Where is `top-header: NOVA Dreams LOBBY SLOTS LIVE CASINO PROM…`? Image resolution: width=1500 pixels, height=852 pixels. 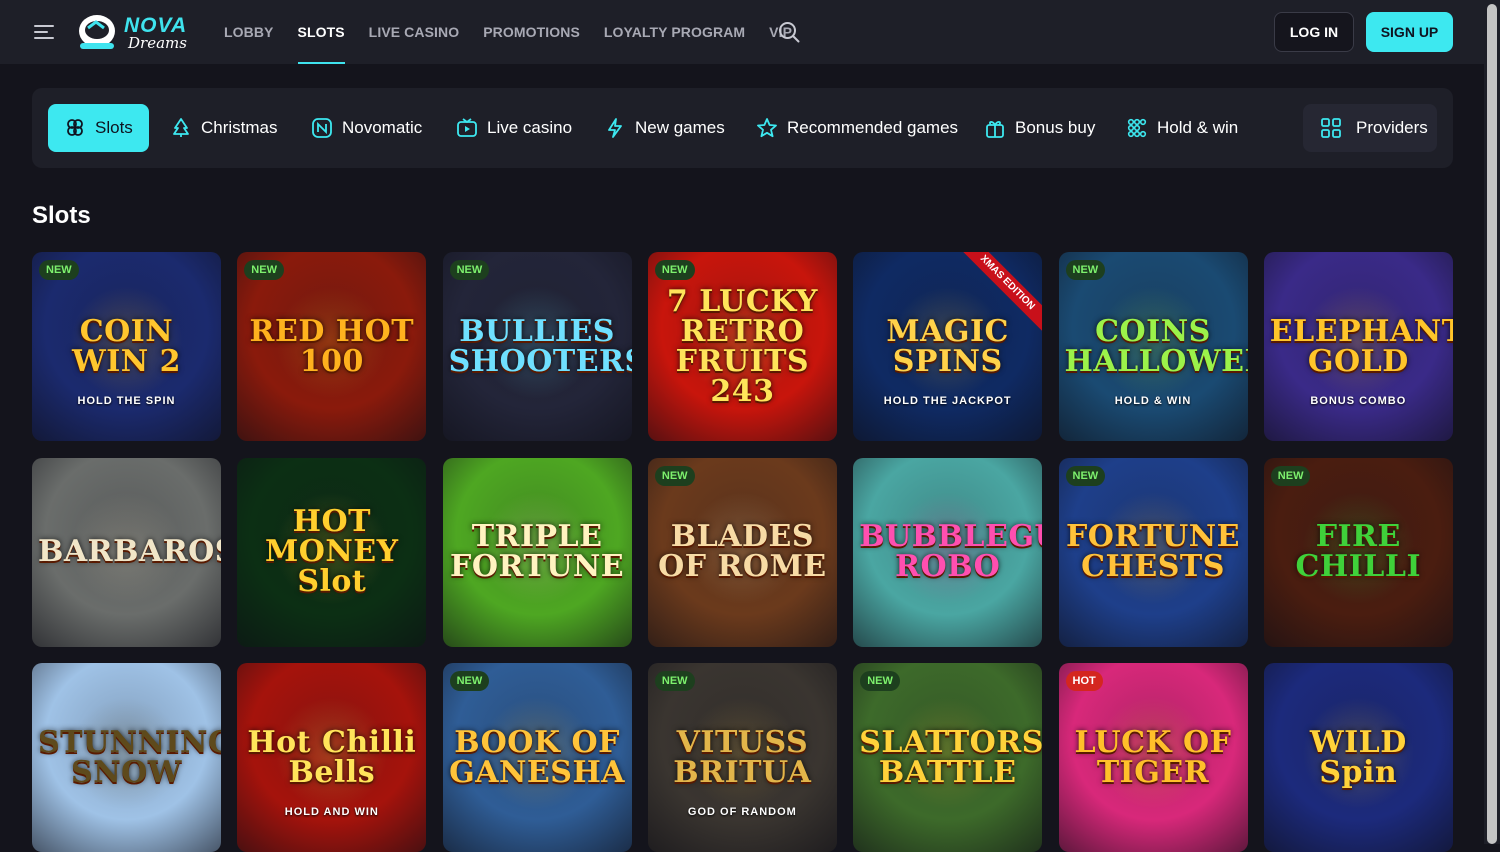
top-header: NOVA Dreams LOBBY SLOTS LIVE CASINO PROM… is located at coordinates (750, 32).